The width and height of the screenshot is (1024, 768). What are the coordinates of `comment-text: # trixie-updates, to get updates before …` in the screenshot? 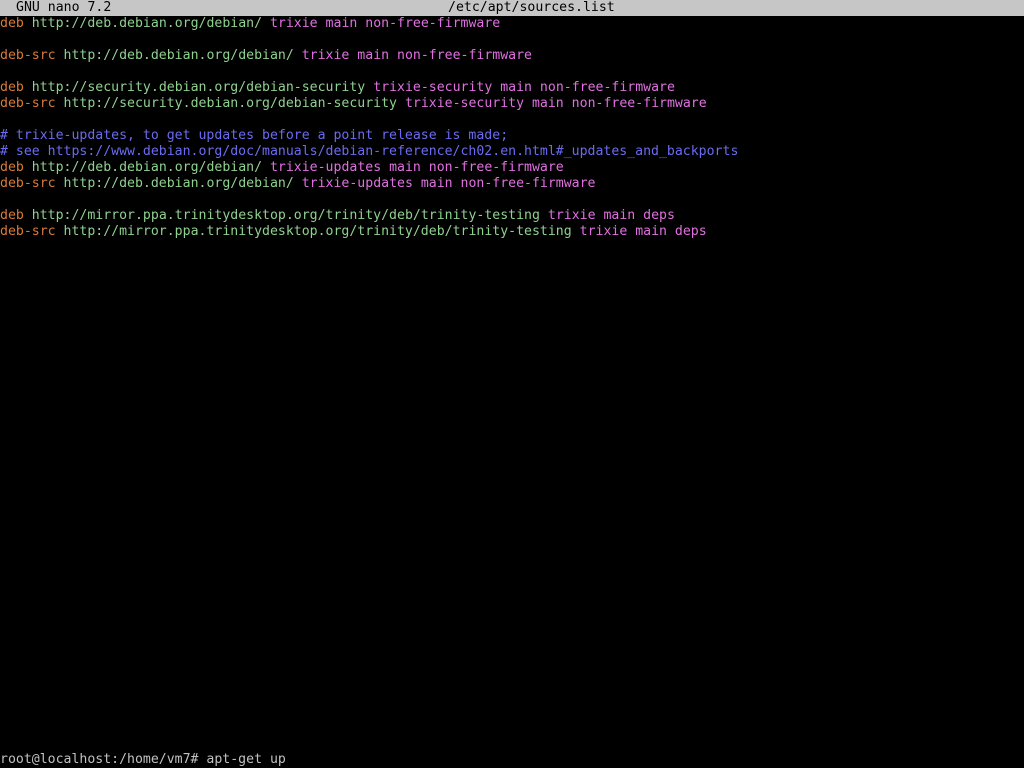 It's located at (254, 135).